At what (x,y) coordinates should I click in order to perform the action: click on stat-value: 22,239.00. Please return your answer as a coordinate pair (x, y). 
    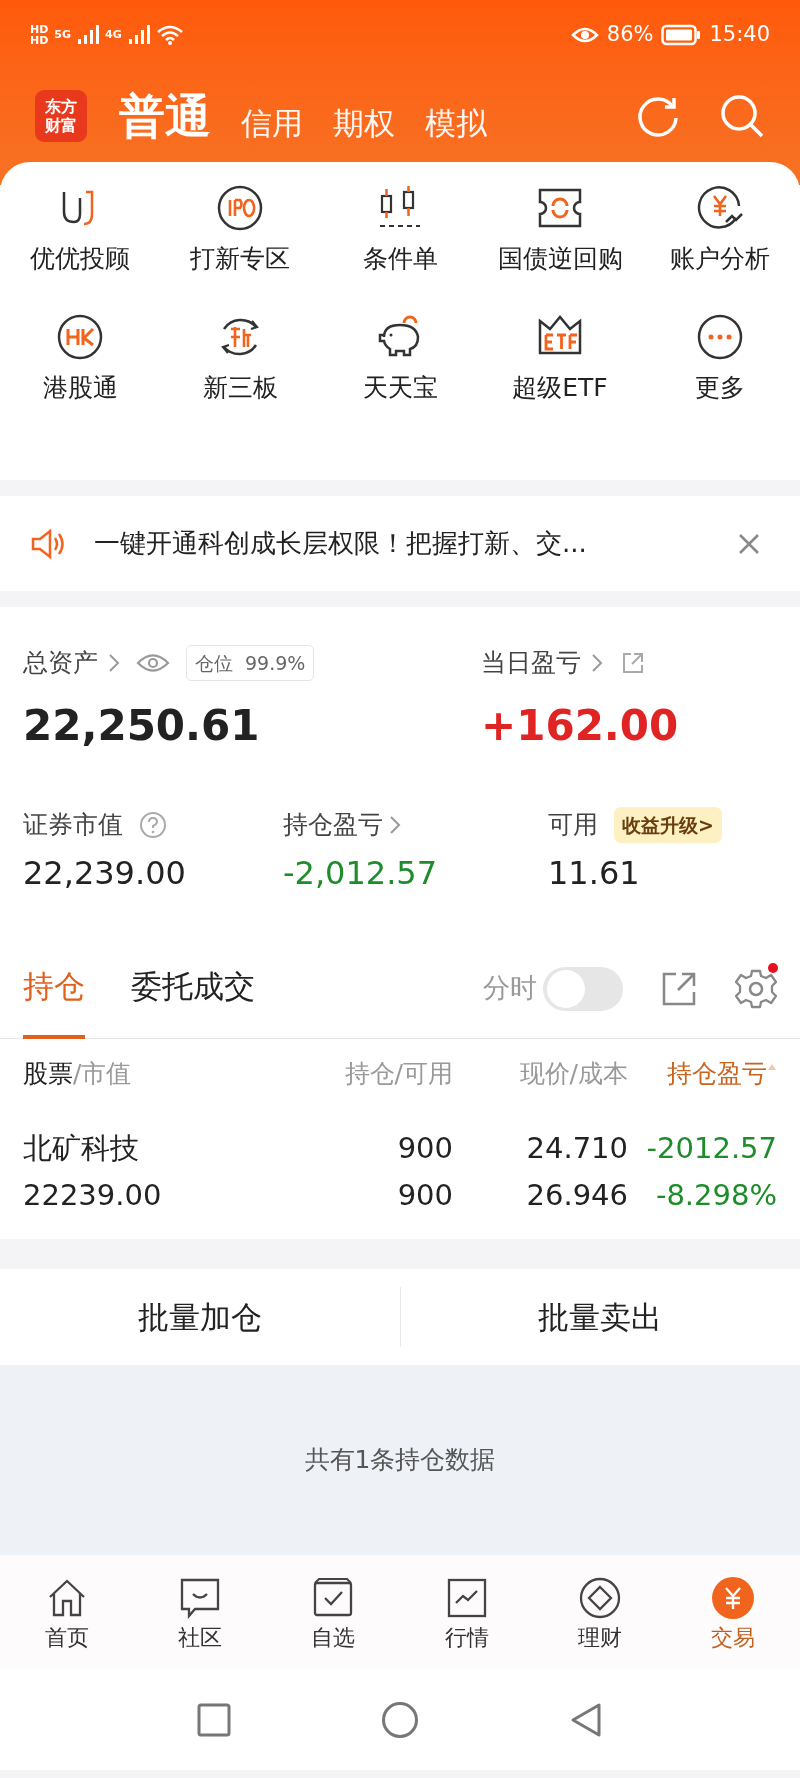
    Looking at the image, I should click on (105, 873).